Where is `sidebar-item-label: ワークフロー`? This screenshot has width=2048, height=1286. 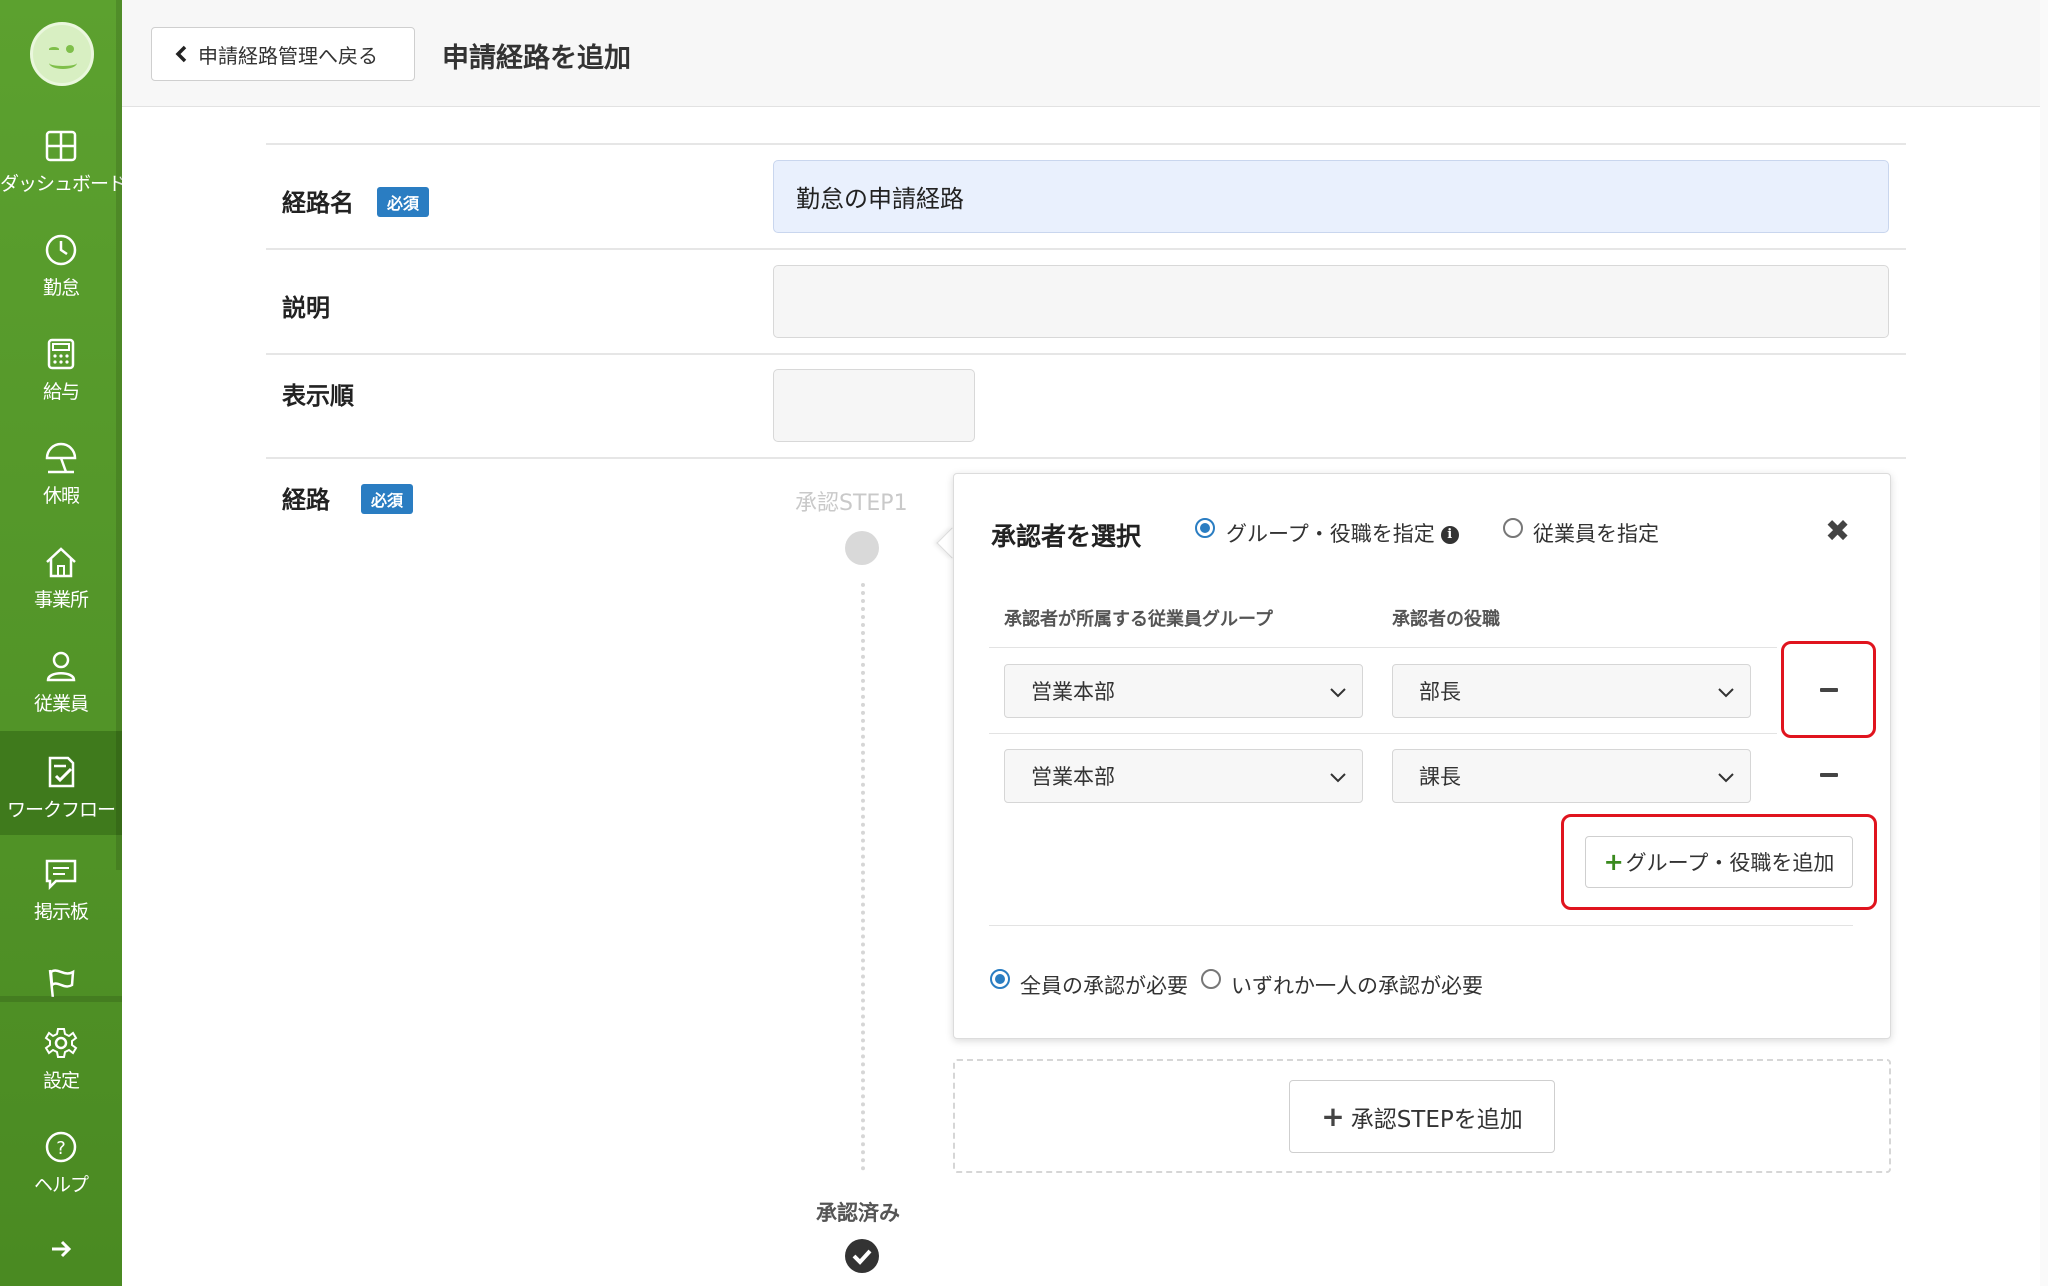
sidebar-item-label: ワークフロー is located at coordinates (61, 810).